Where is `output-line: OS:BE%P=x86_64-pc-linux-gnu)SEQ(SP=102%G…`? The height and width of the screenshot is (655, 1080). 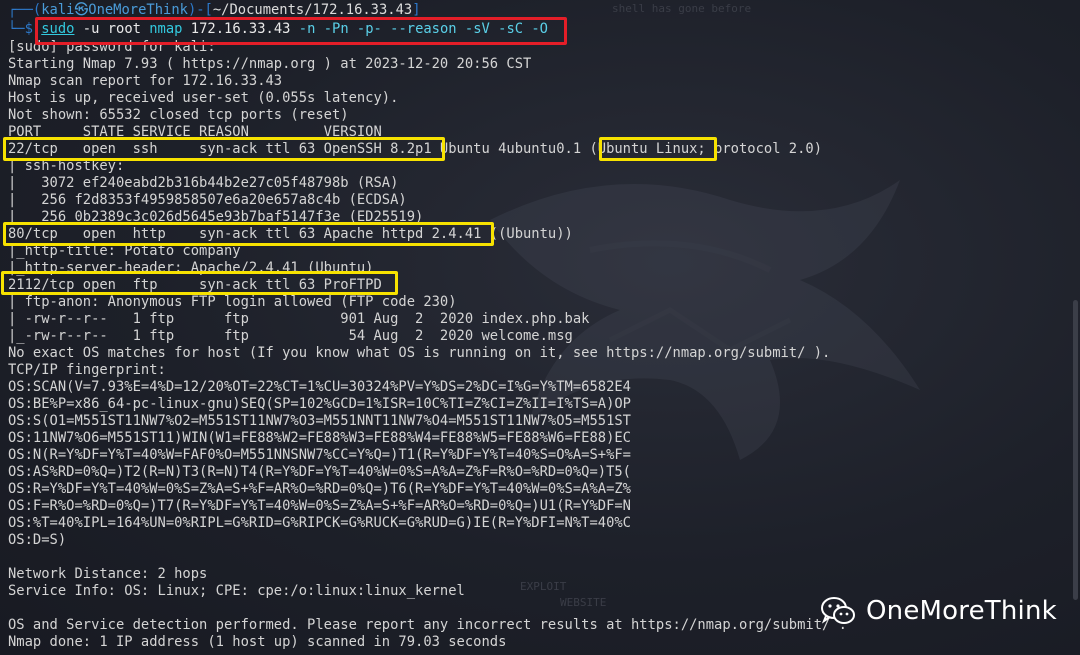
output-line: OS:BE%P=x86_64-pc-linux-gnu)SEQ(SP=102%G… is located at coordinates (319, 404).